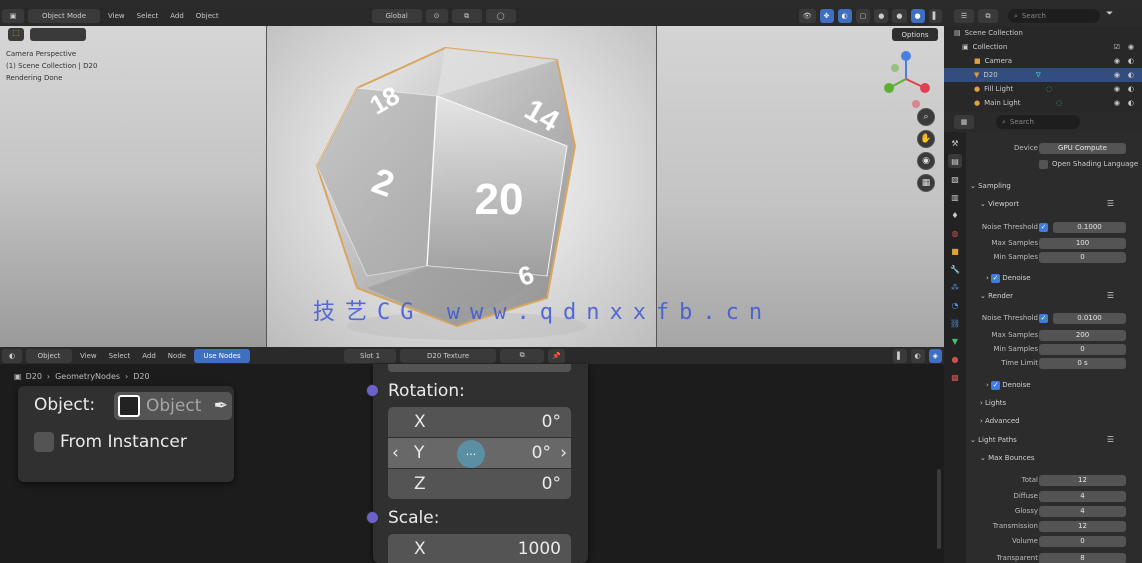 This screenshot has height=563, width=1142. Describe the element at coordinates (964, 16) in the screenshot. I see `outliner-editor-icon: ☰` at that location.